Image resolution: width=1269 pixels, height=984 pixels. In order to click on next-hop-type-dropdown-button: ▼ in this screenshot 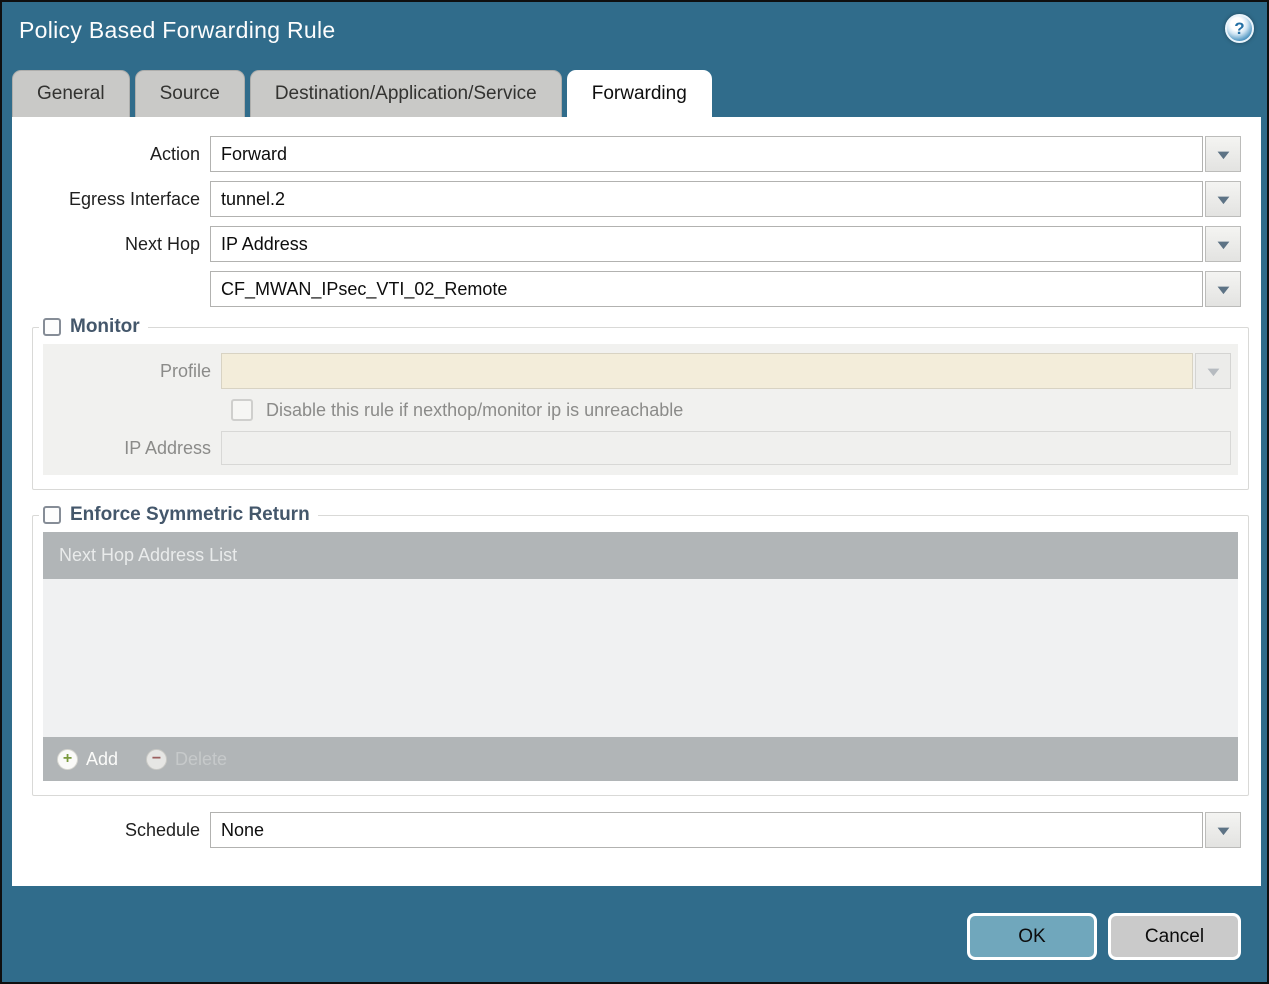, I will do `click(1223, 244)`.